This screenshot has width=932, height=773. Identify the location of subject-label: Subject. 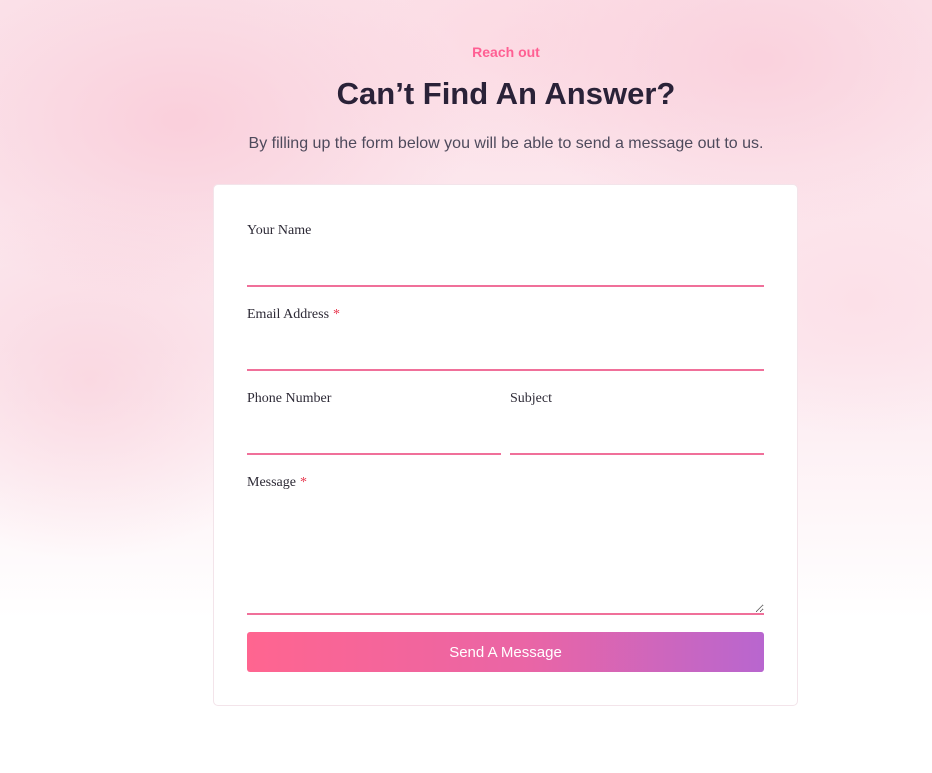
(637, 399).